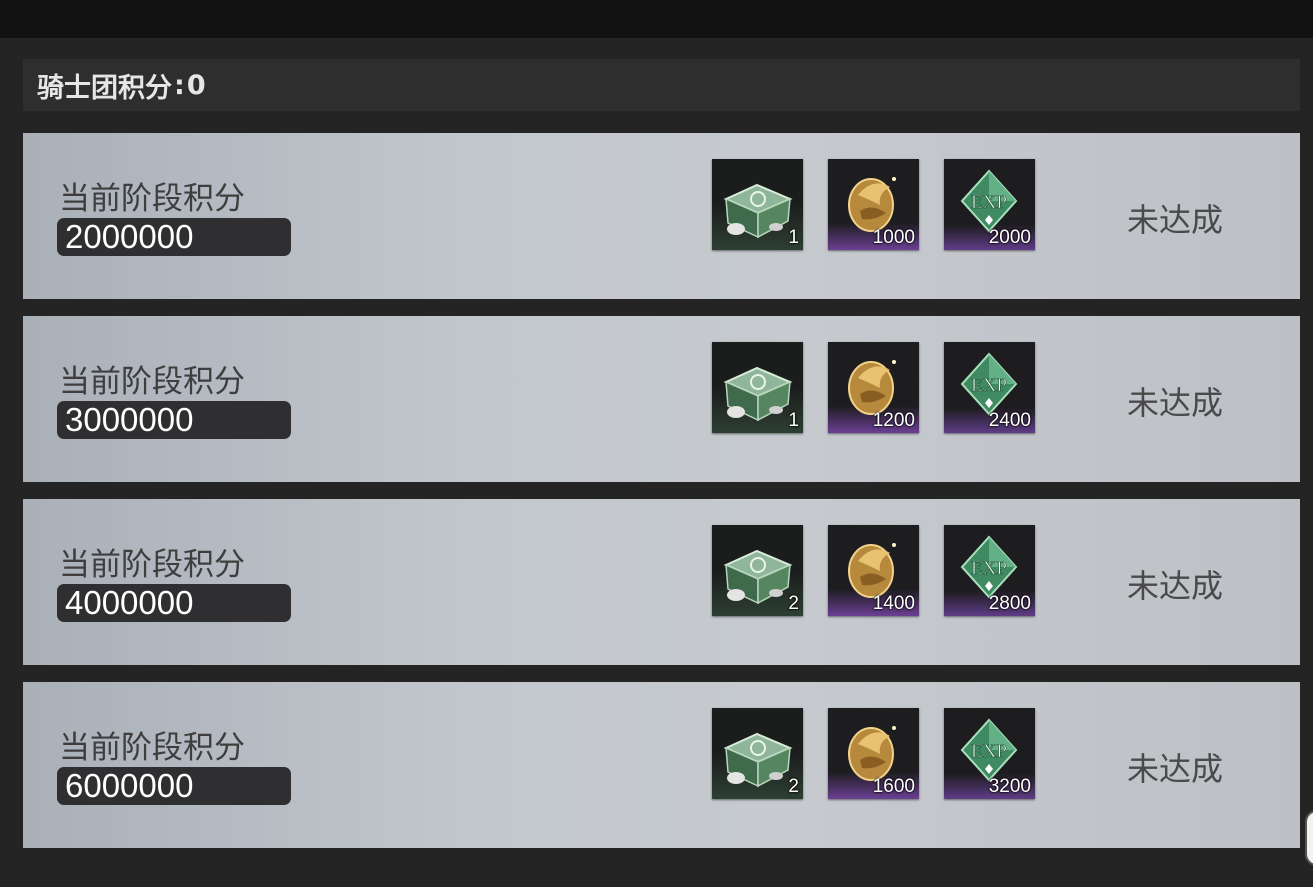 This screenshot has width=1313, height=887. Describe the element at coordinates (104, 88) in the screenshot. I see `guild-score-label: 骑士团积分` at that location.